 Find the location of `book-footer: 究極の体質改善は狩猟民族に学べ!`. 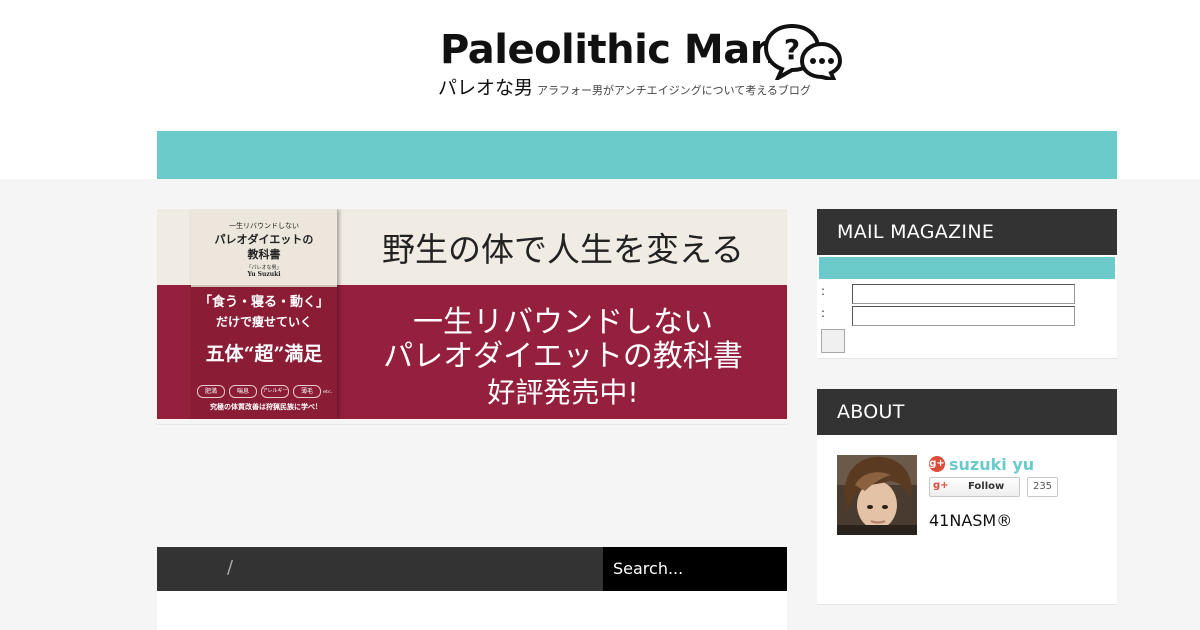

book-footer: 究極の体質改善は狩猟民族に学べ! is located at coordinates (264, 406).